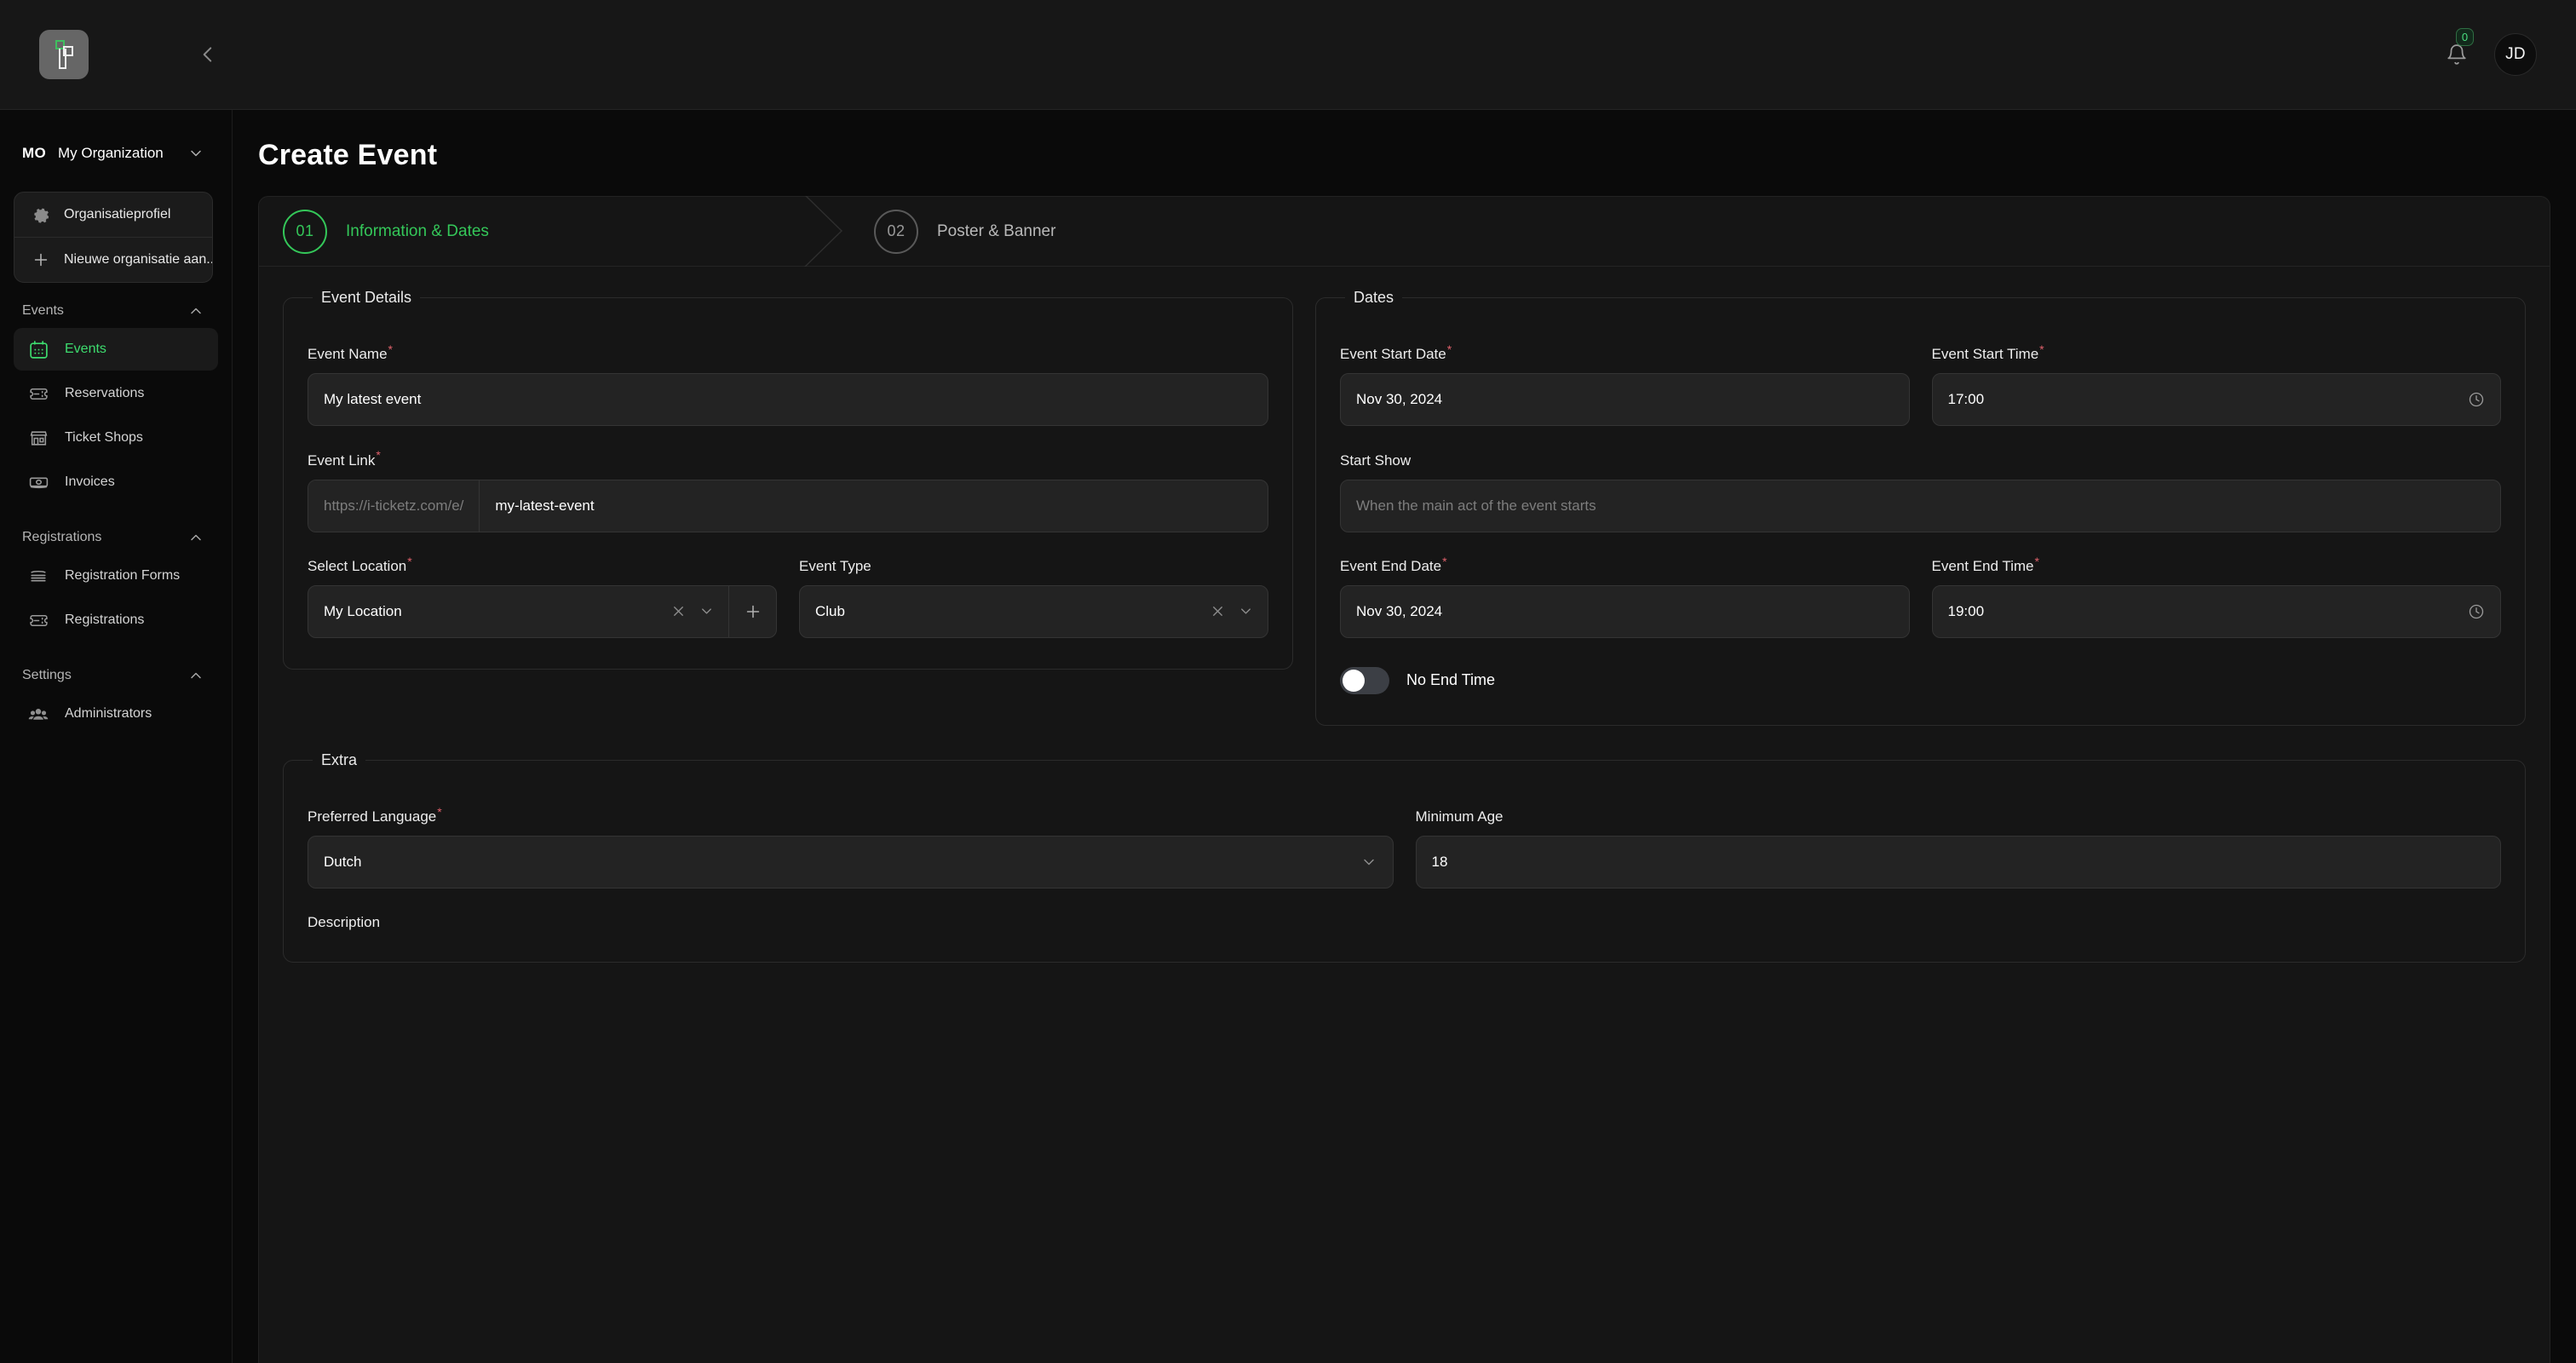 This screenshot has width=2576, height=1363. Describe the element at coordinates (1920, 505) in the screenshot. I see `start-show-input: When the main act of the event starts` at that location.